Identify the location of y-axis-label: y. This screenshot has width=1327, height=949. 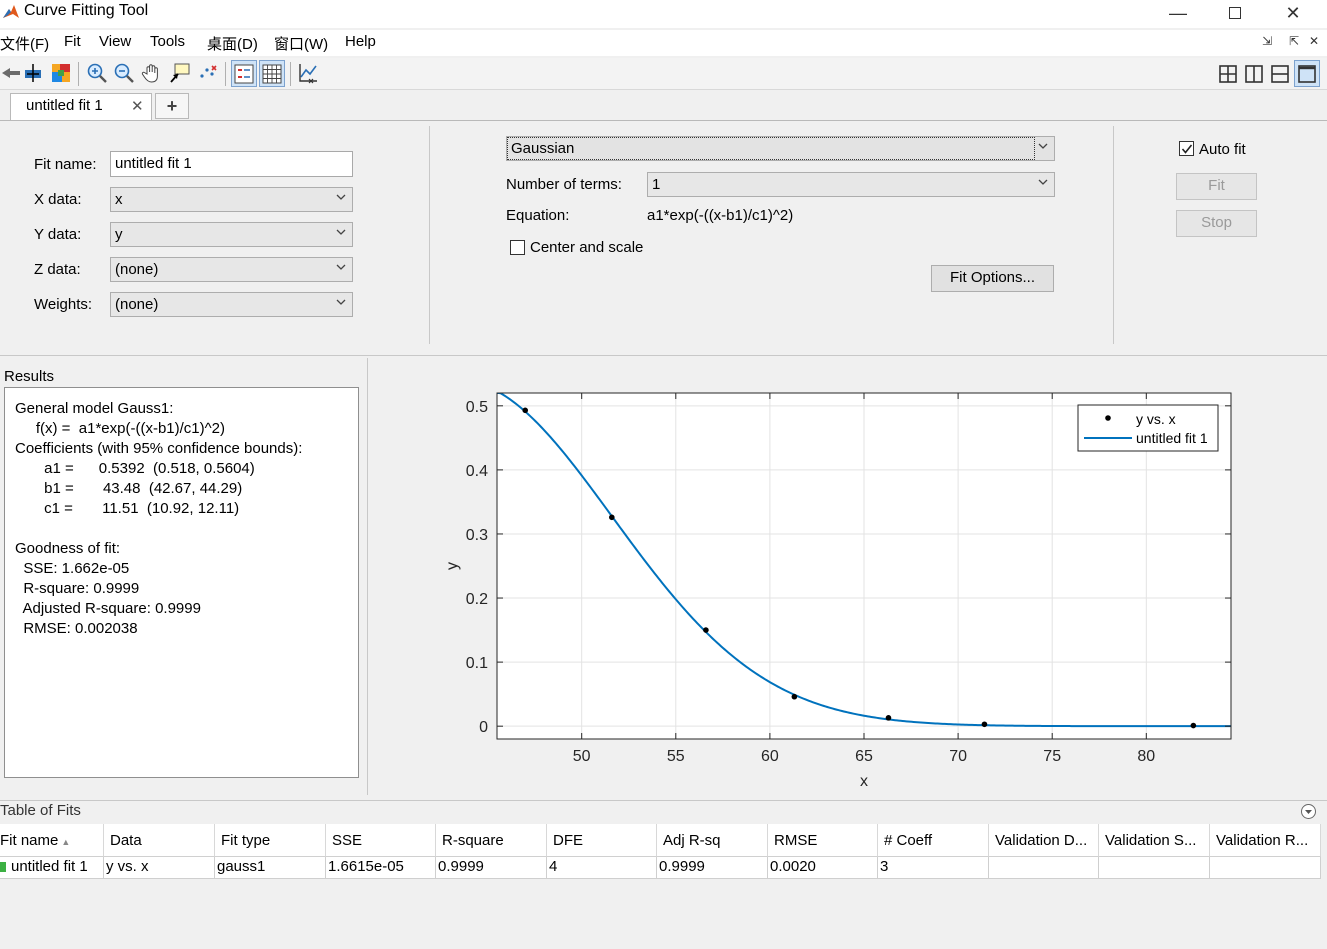
(452, 566).